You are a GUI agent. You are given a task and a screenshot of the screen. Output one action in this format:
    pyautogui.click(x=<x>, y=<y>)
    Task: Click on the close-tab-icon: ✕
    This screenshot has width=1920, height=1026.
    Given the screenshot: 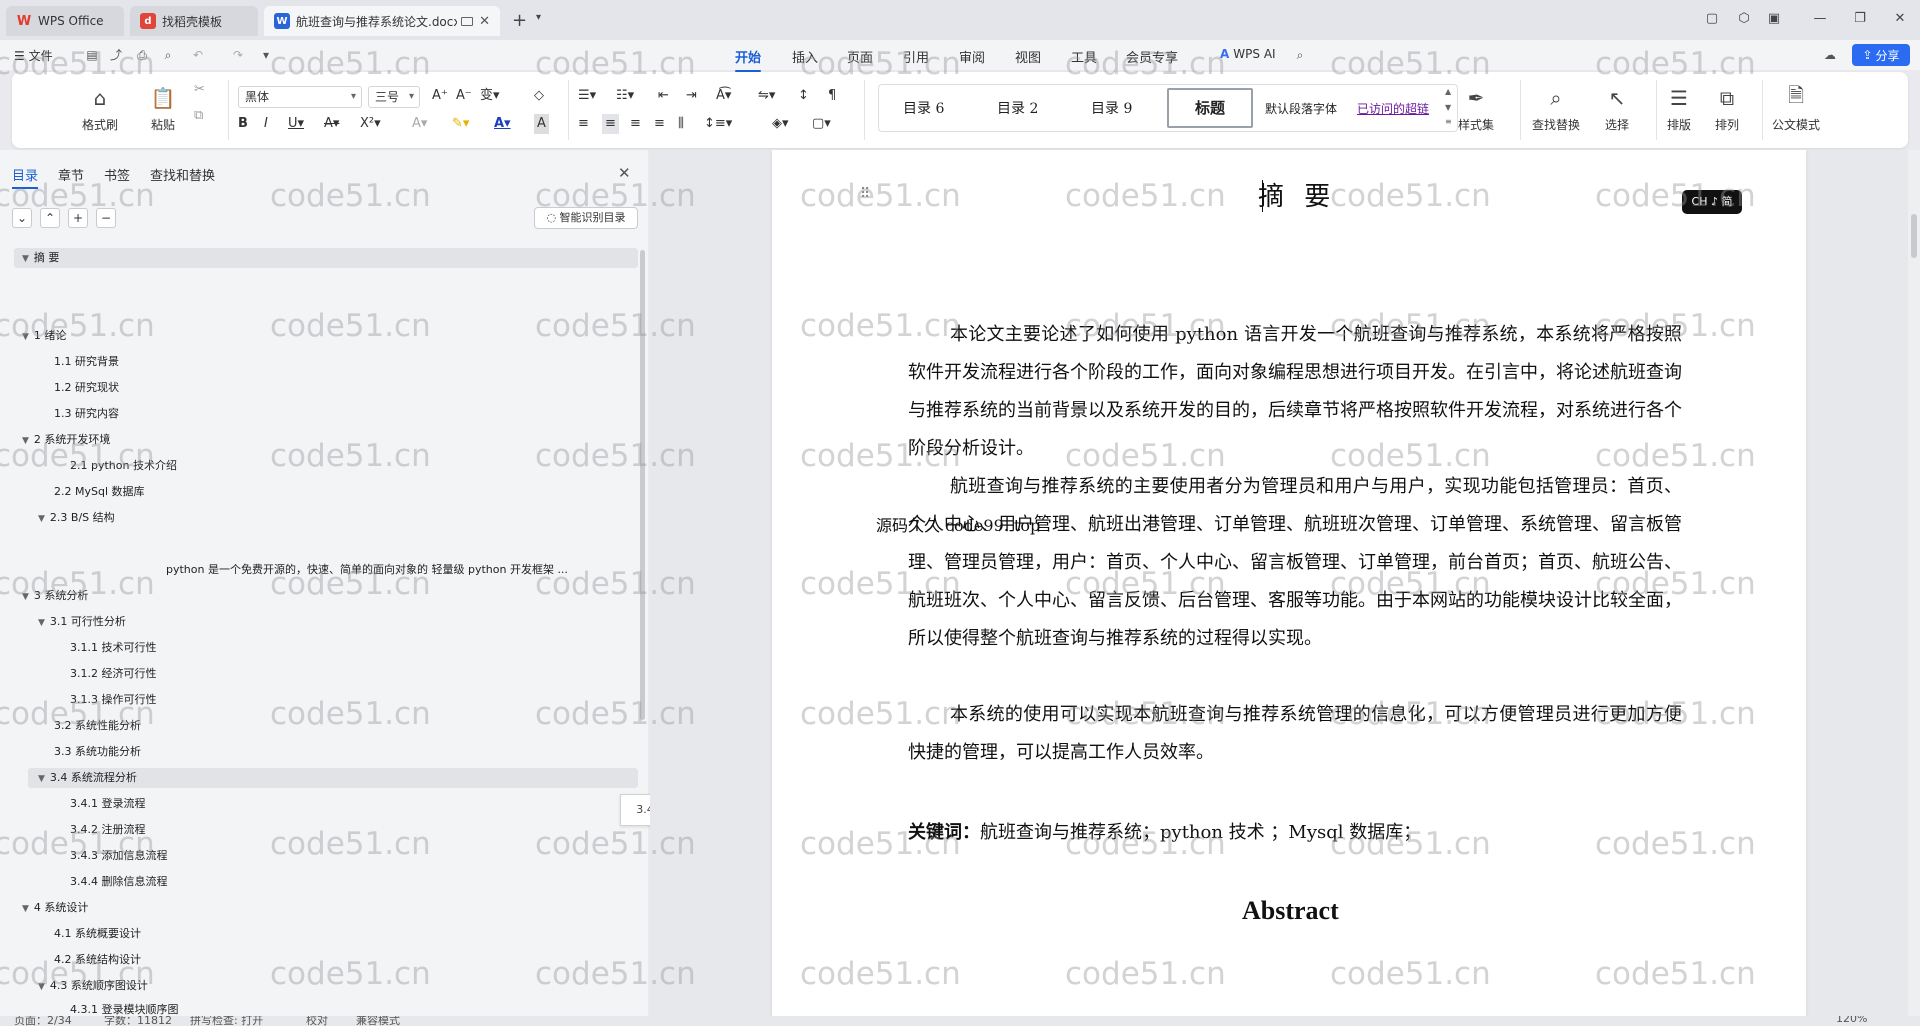 What is the action you would take?
    pyautogui.click(x=484, y=21)
    